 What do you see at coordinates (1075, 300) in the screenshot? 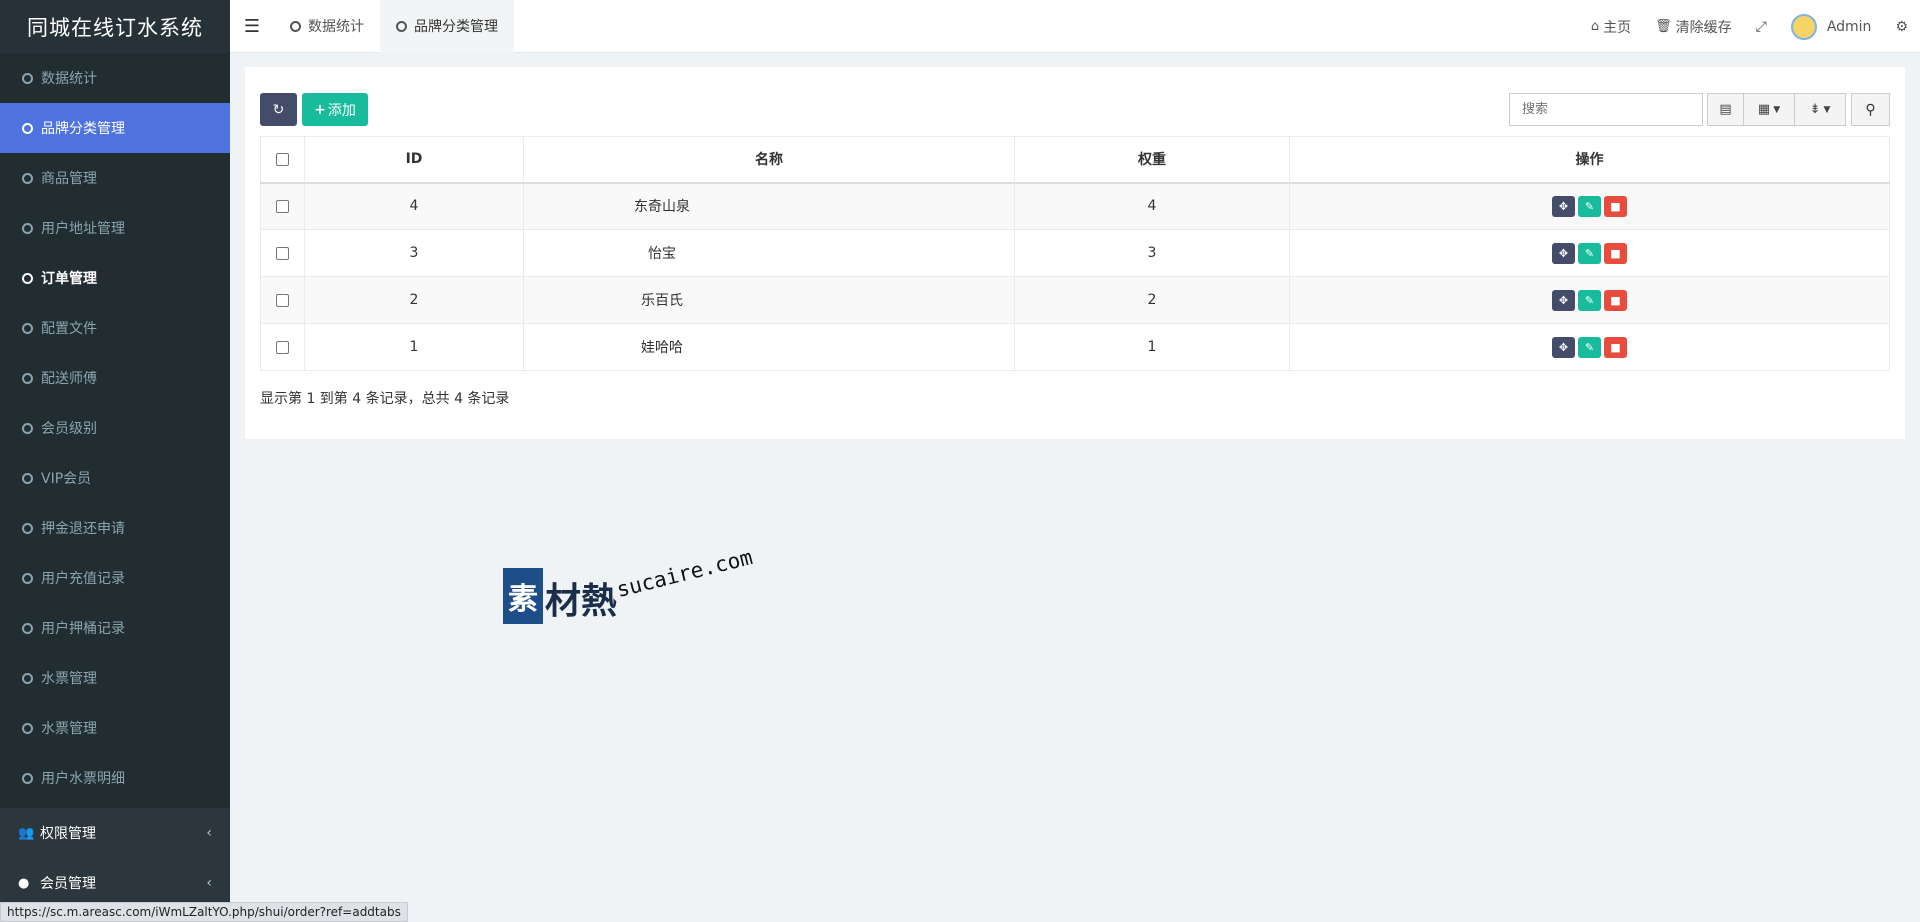
I see `table-row: 2 乐百氏 2 ✥ ✎ ■` at bounding box center [1075, 300].